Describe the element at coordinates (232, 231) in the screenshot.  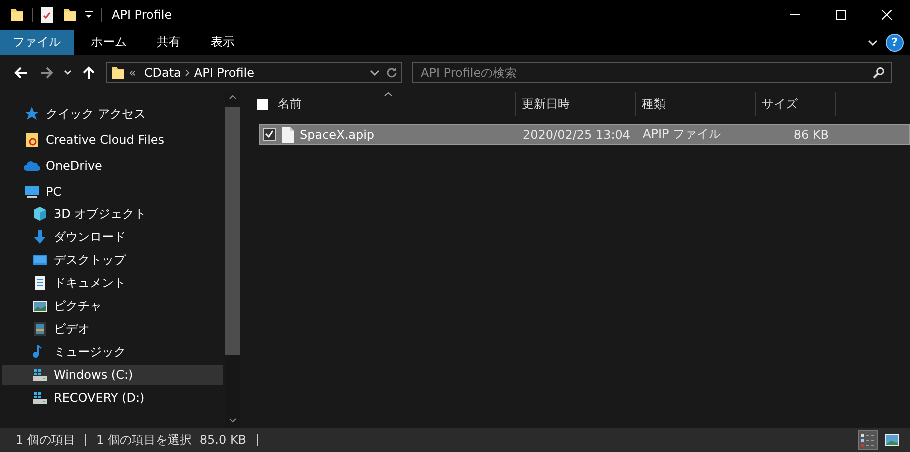
I see `scrollbar-thumb` at that location.